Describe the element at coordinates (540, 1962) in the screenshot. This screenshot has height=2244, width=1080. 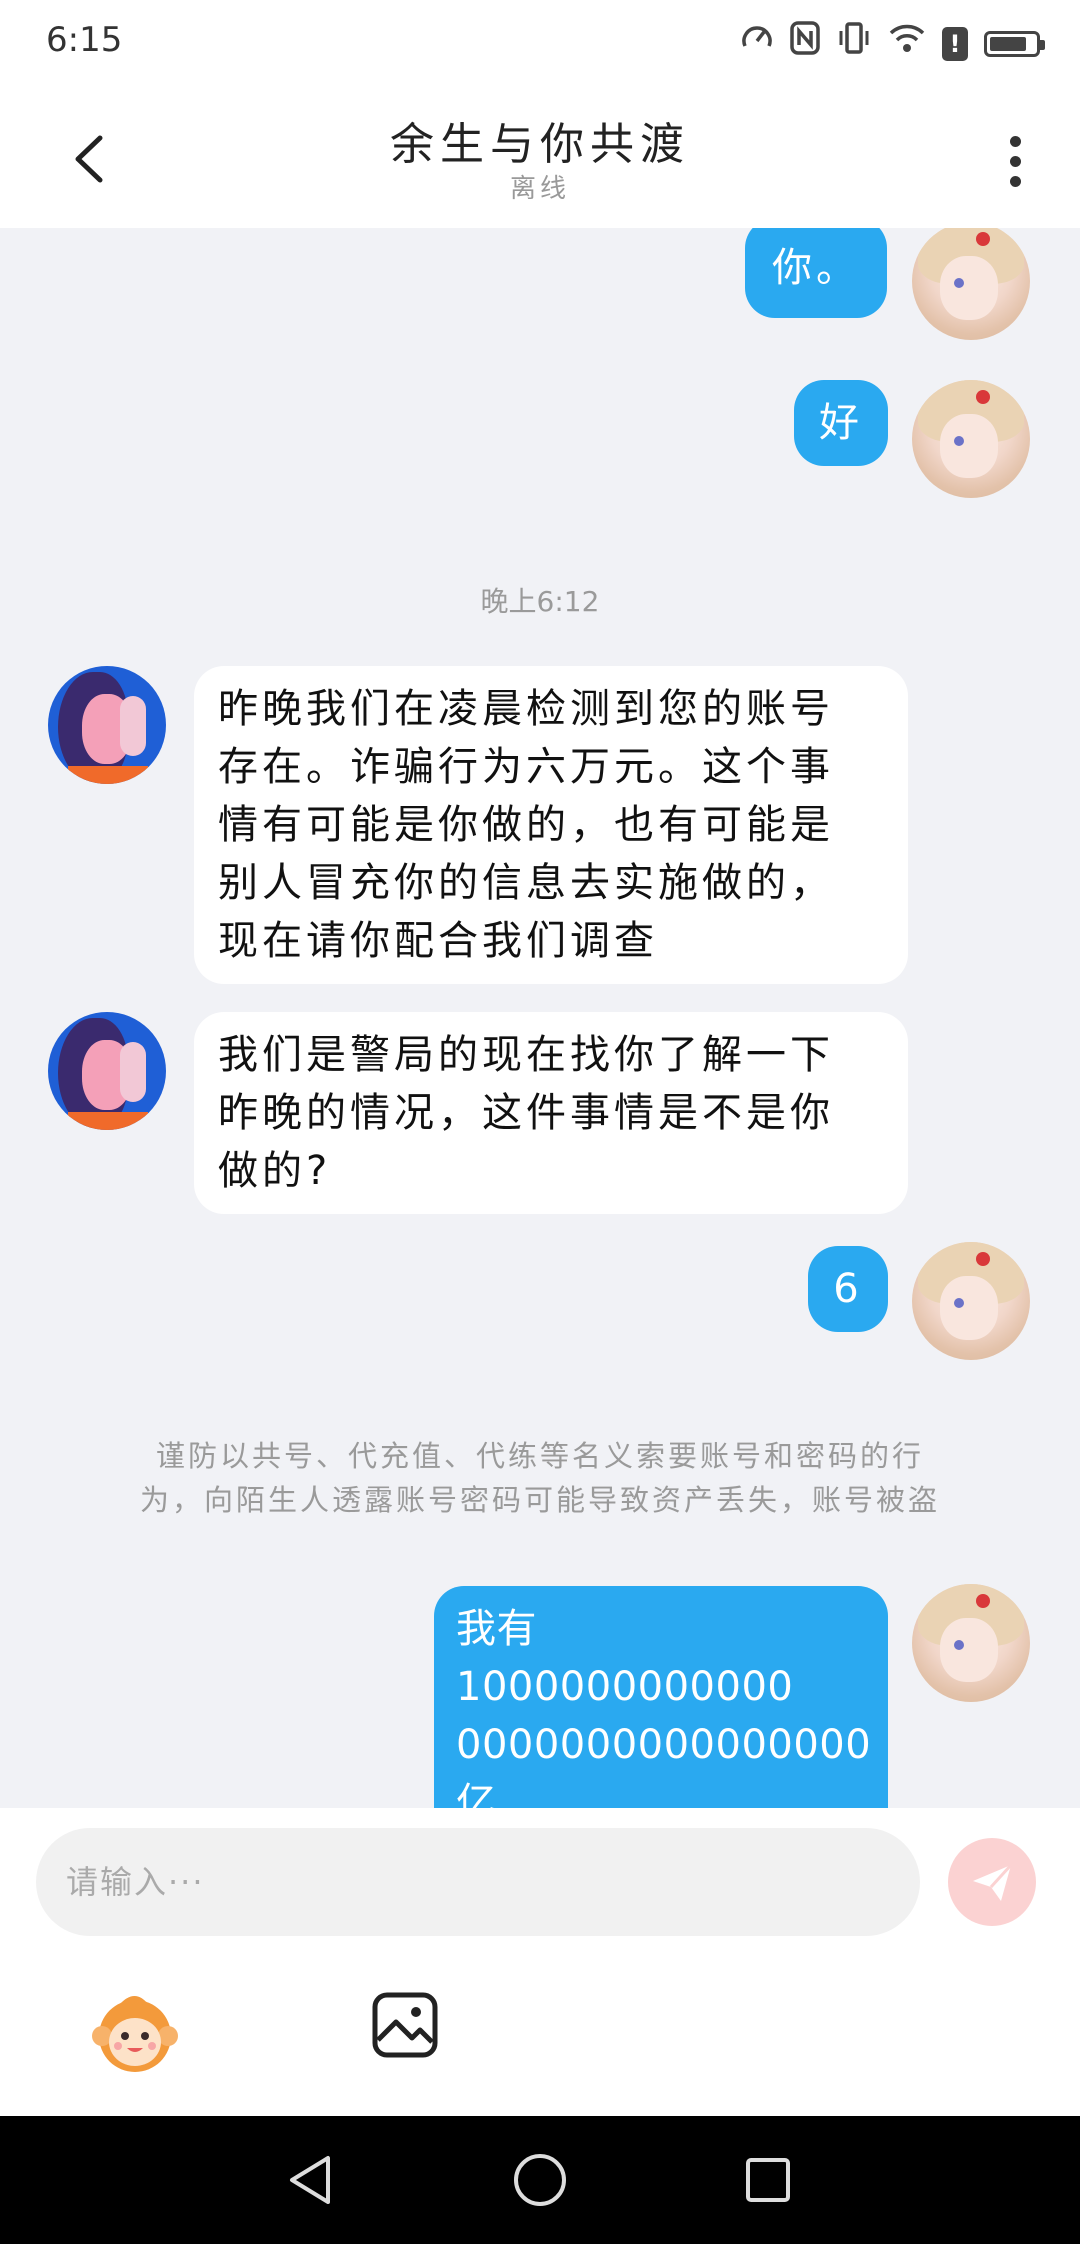
I see `composer` at that location.